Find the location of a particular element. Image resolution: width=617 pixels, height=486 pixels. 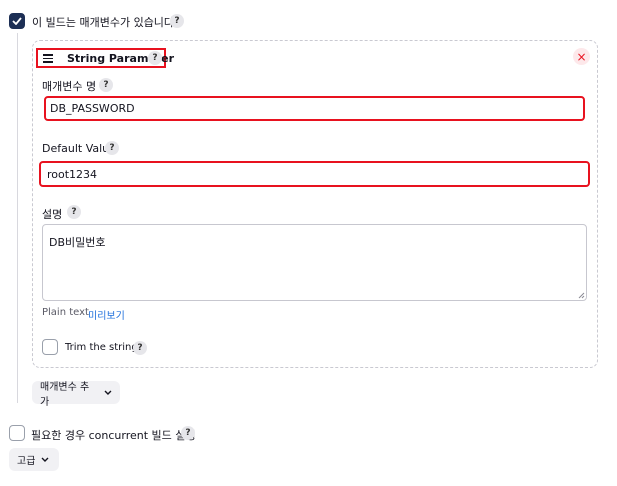

advanced-button: 고급 is located at coordinates (34, 459).